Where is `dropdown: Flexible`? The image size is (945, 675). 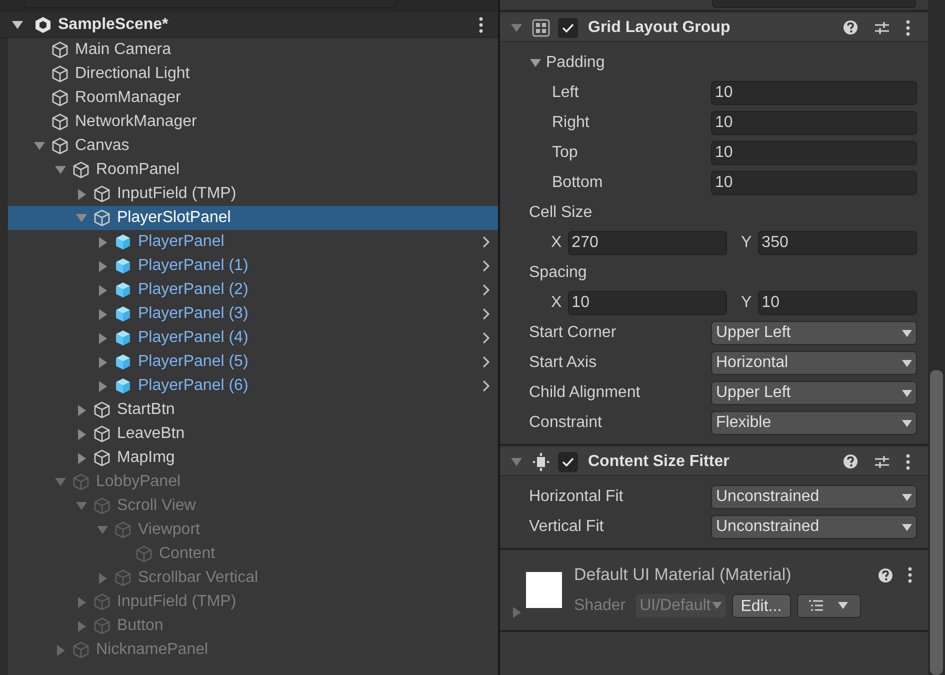
dropdown: Flexible is located at coordinates (814, 423).